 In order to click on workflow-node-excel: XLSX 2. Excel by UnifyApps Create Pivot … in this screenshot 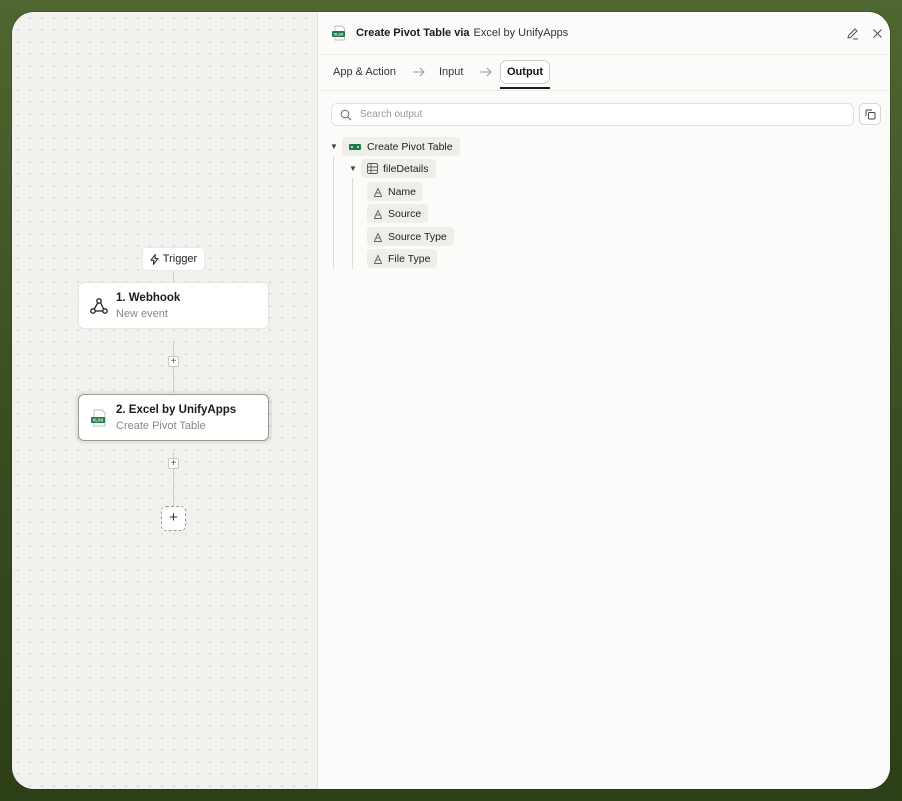, I will do `click(173, 417)`.